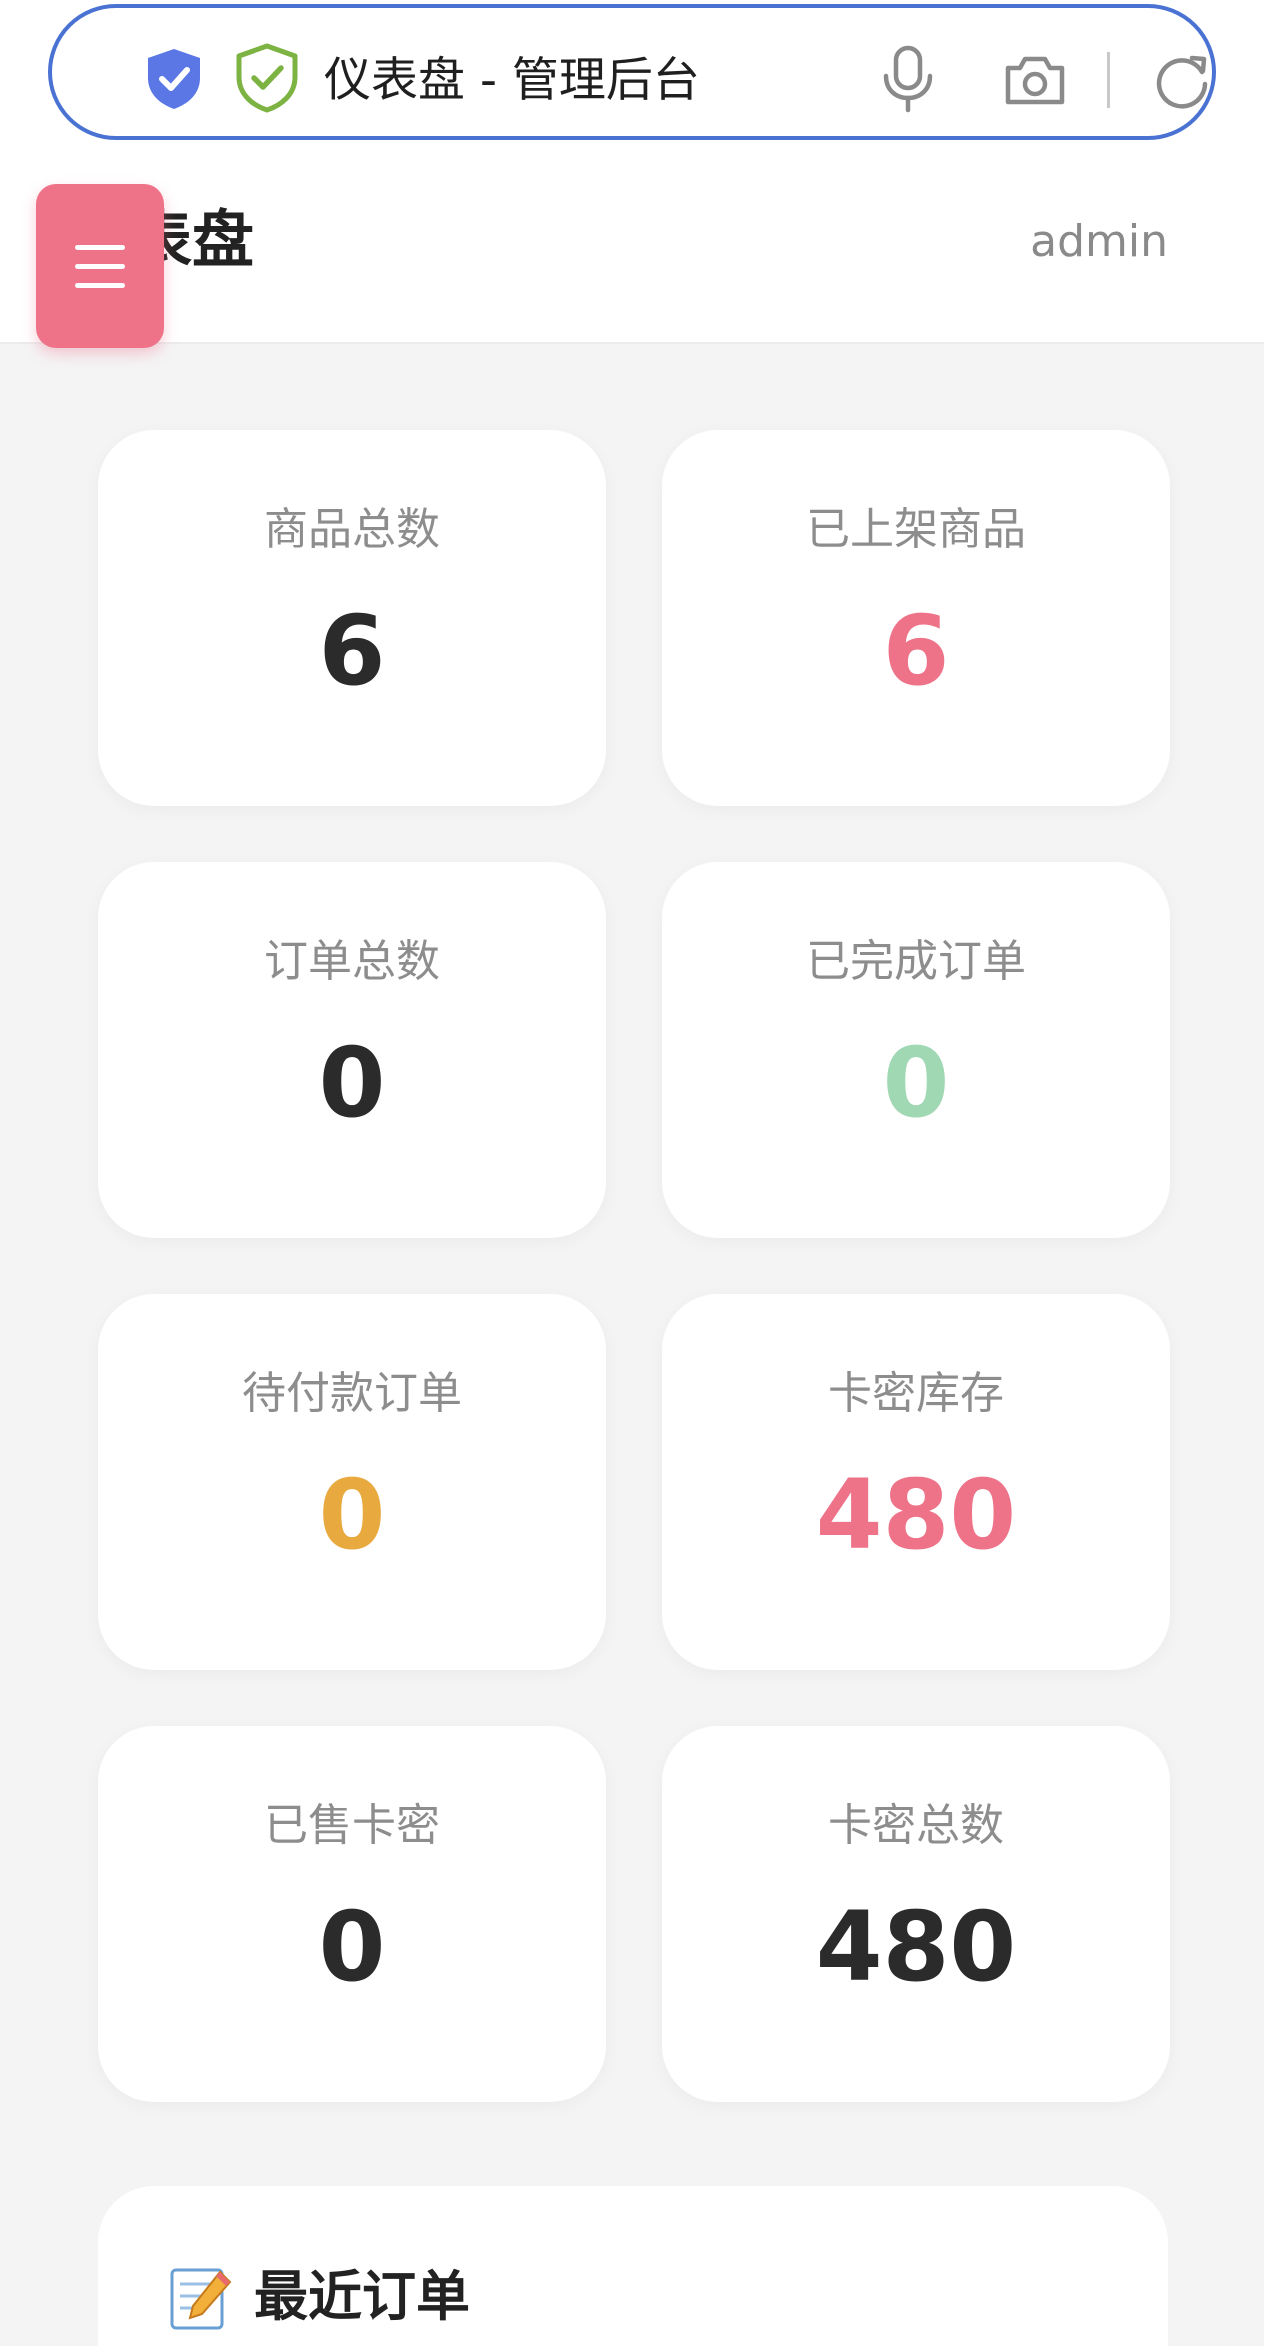  I want to click on stat-card-card-stock: 卡密库存 480, so click(916, 1482).